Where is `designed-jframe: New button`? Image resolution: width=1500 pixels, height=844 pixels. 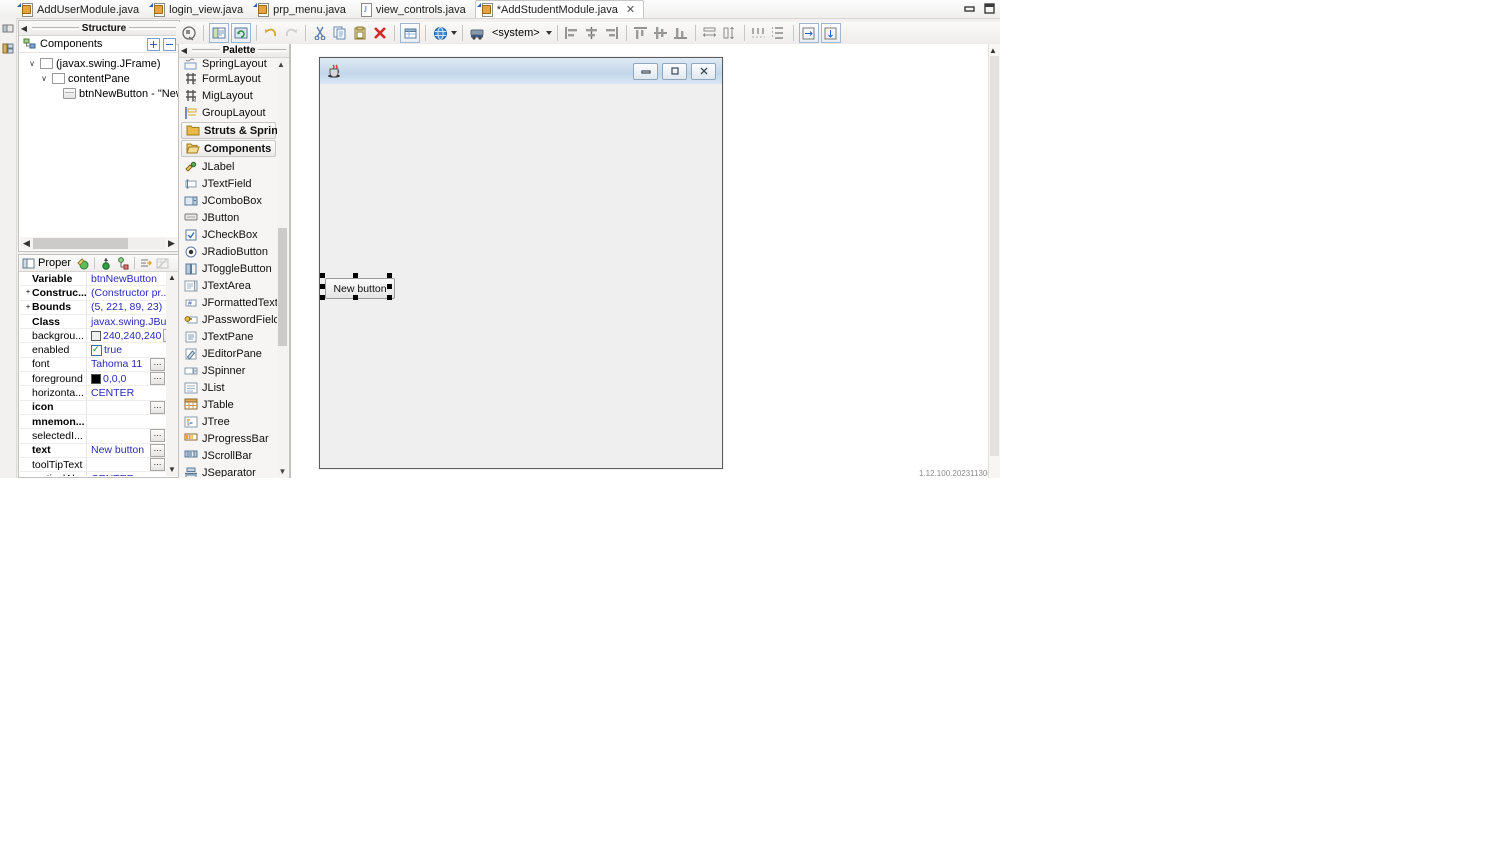 designed-jframe: New button is located at coordinates (521, 263).